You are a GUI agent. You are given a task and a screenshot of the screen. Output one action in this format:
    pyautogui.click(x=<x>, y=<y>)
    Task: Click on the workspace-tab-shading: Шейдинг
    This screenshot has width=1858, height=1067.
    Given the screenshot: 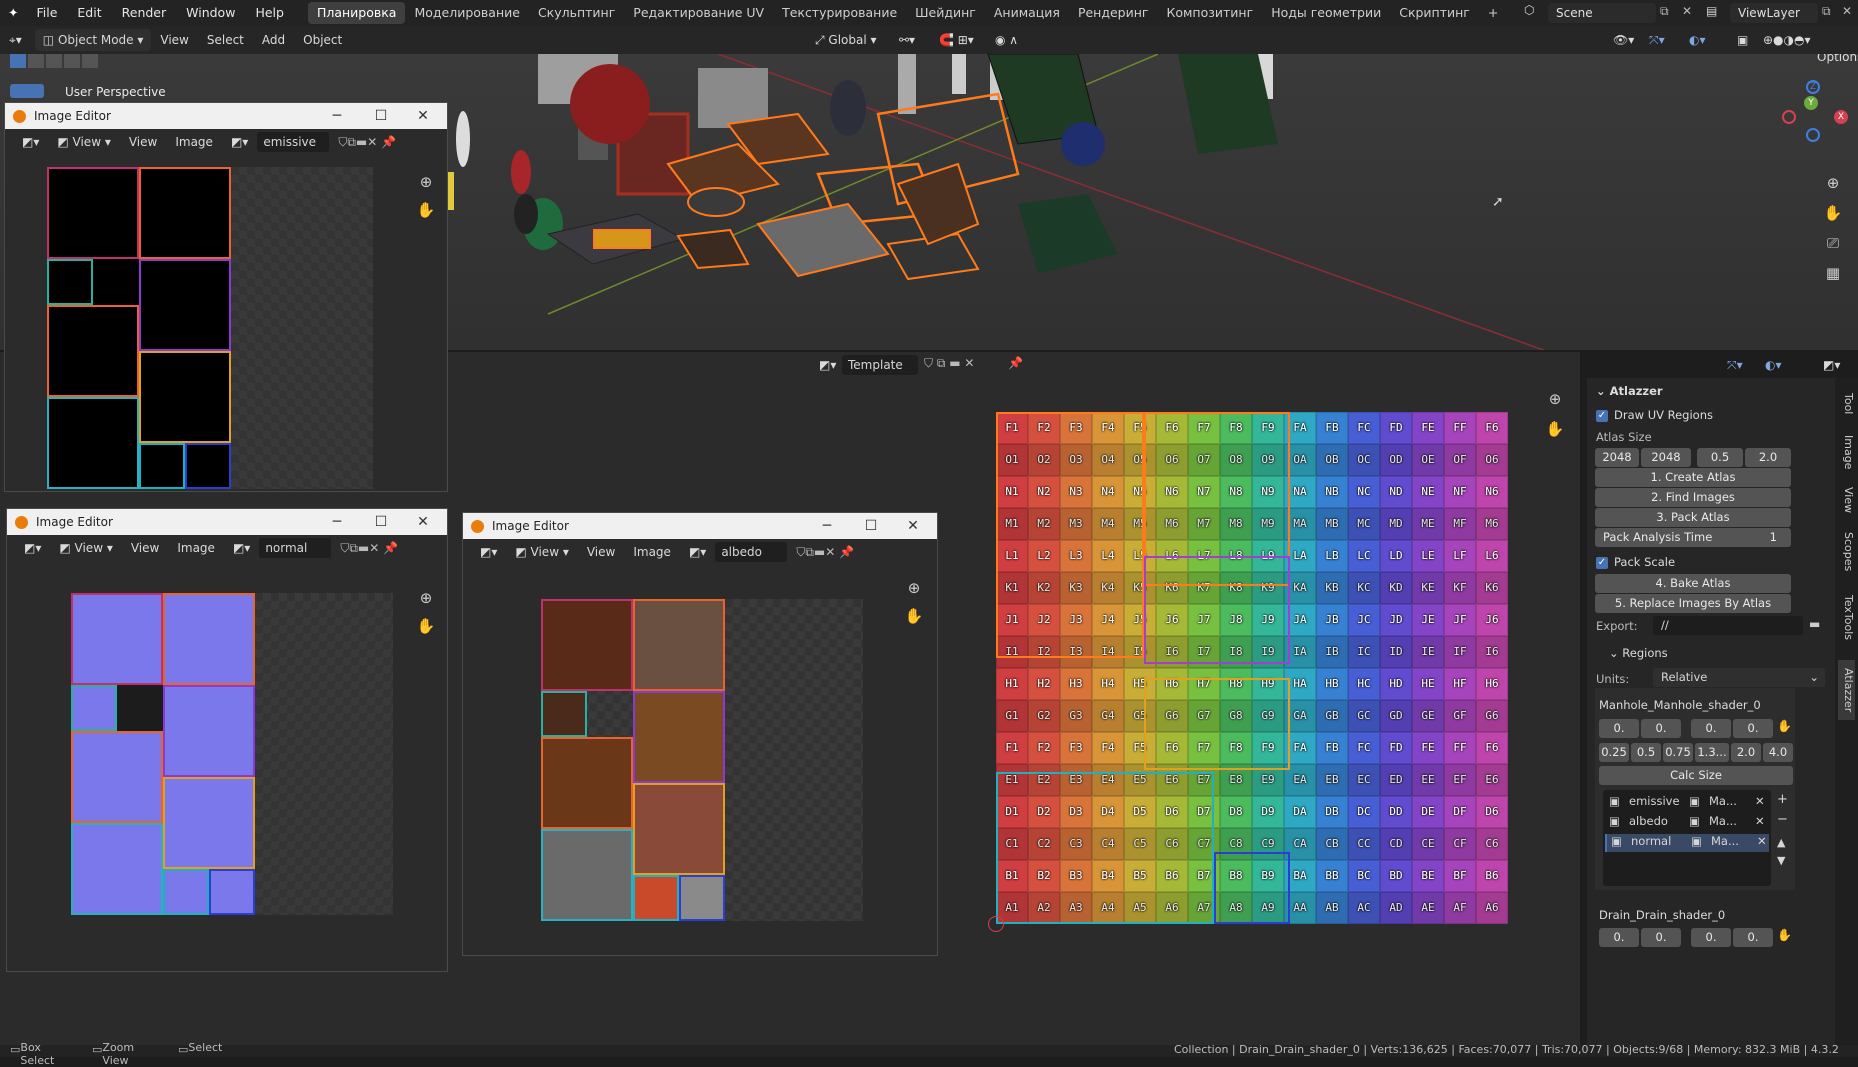 What is the action you would take?
    pyautogui.click(x=945, y=13)
    